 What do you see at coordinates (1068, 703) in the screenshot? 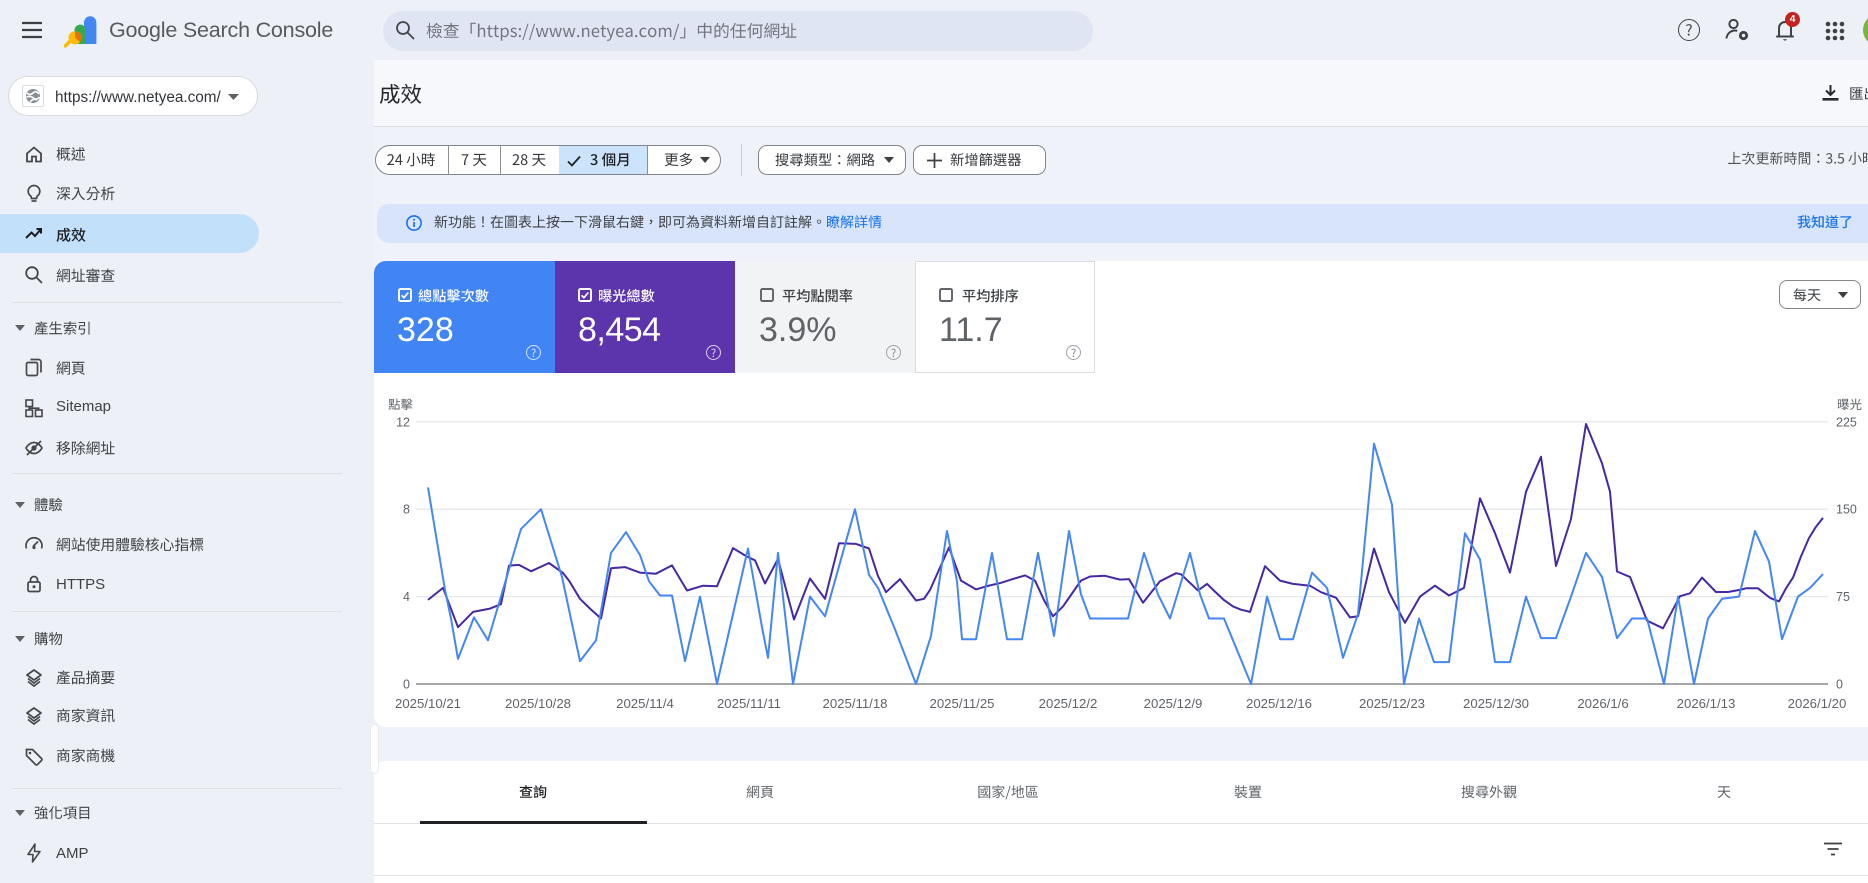
I see `svg-text: 2025/12/2` at bounding box center [1068, 703].